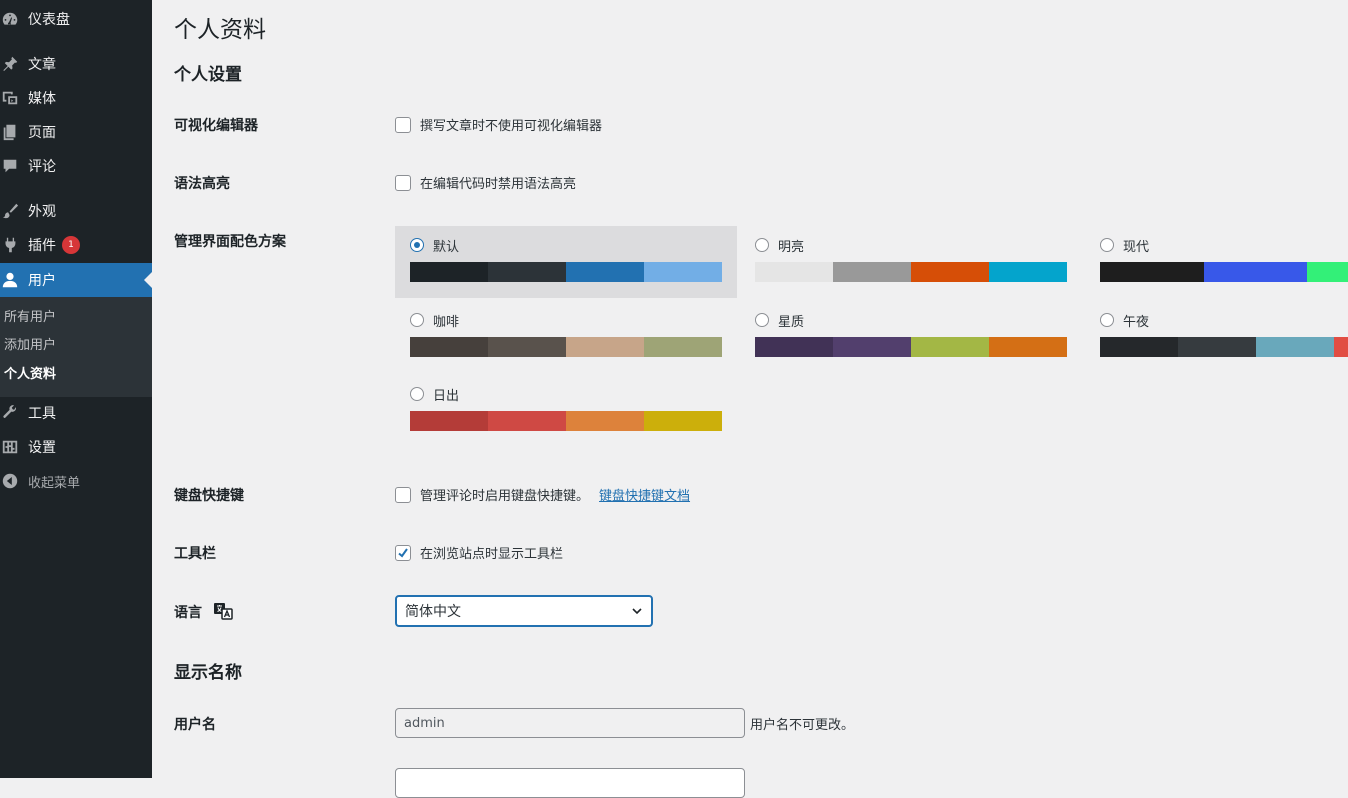 The image size is (1348, 798). Describe the element at coordinates (209, 496) in the screenshot. I see `keyboard-shortcuts-label: 键盘快捷键` at that location.